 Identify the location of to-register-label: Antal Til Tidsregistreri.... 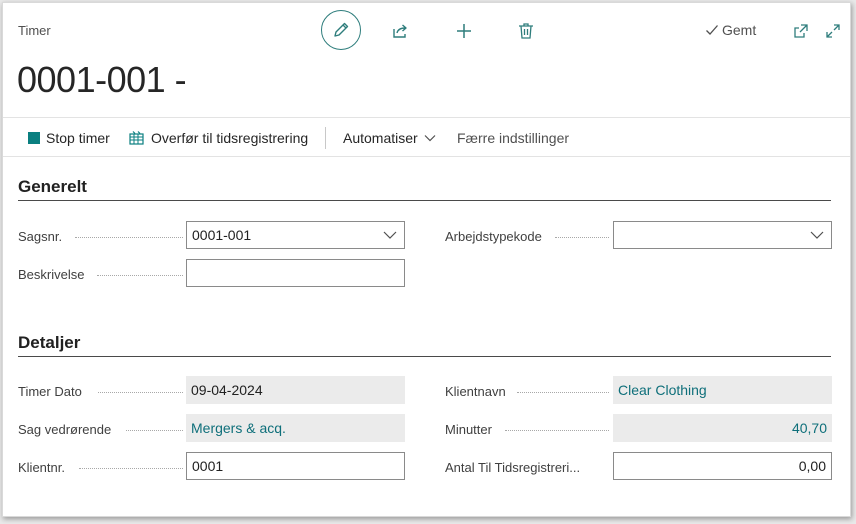
(513, 467).